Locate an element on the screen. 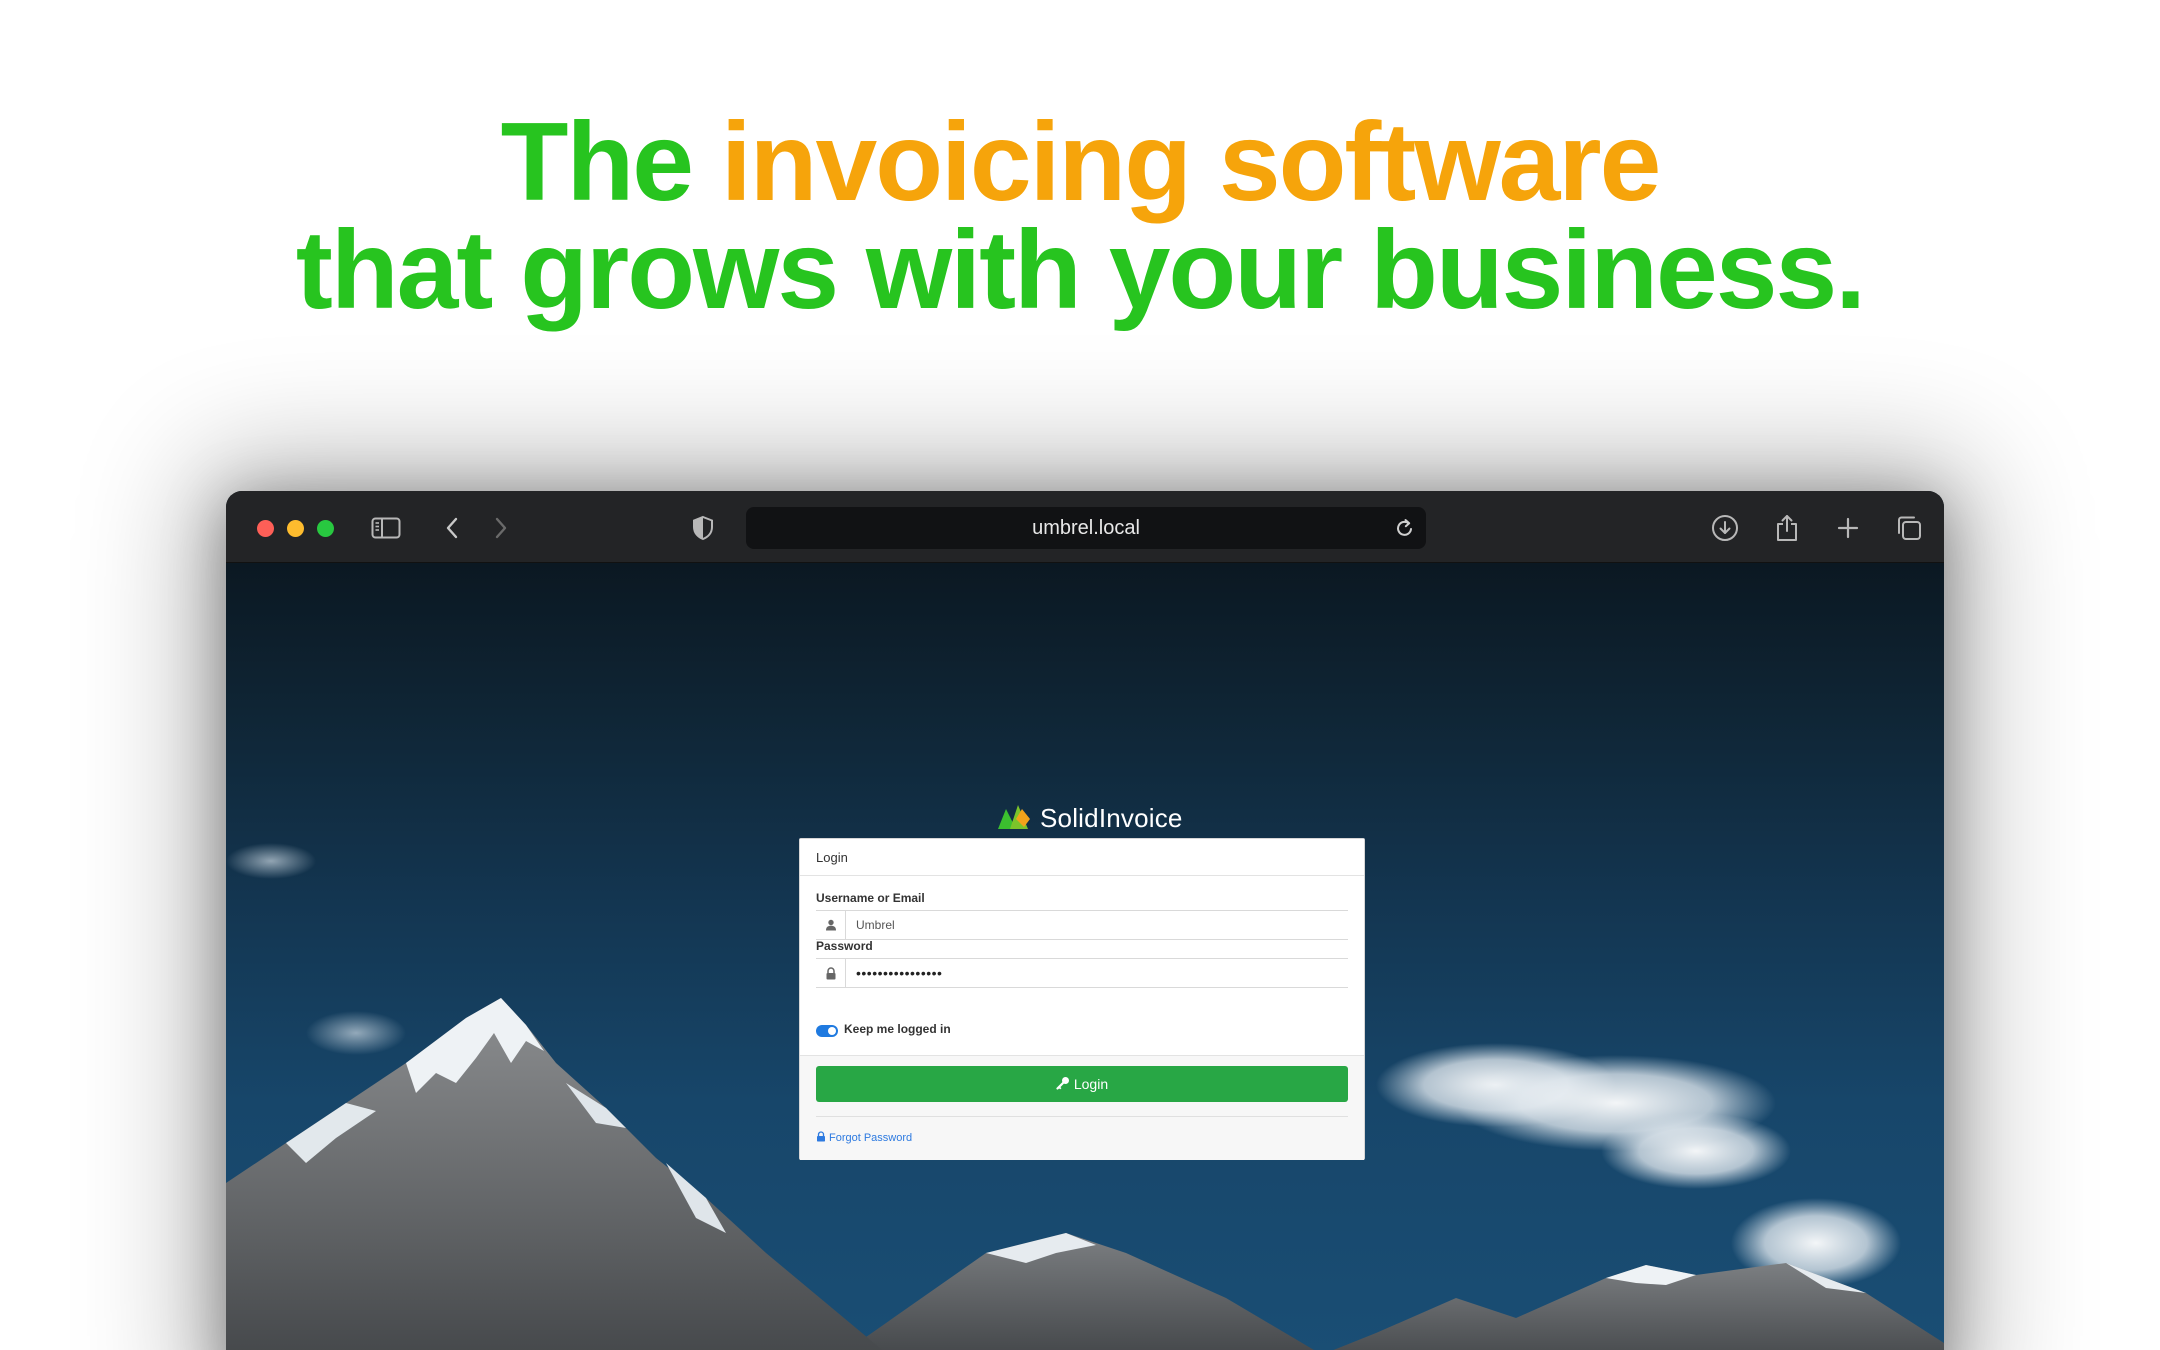  solidinvoice-logo-icon is located at coordinates (1014, 818).